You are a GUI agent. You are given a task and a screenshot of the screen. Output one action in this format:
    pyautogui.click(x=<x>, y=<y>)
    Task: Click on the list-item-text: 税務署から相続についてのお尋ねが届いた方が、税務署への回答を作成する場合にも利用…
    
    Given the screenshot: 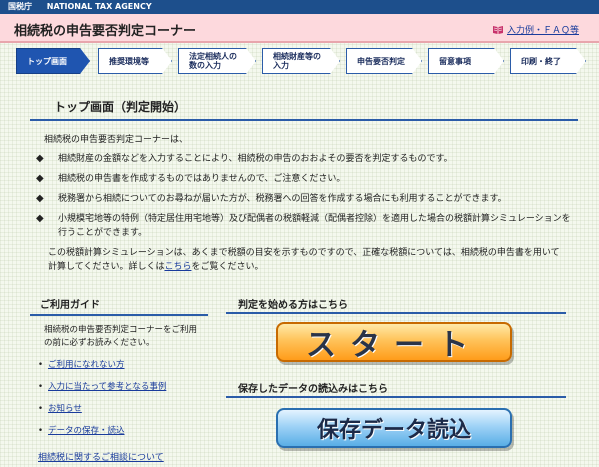 What is the action you would take?
    pyautogui.click(x=282, y=199)
    